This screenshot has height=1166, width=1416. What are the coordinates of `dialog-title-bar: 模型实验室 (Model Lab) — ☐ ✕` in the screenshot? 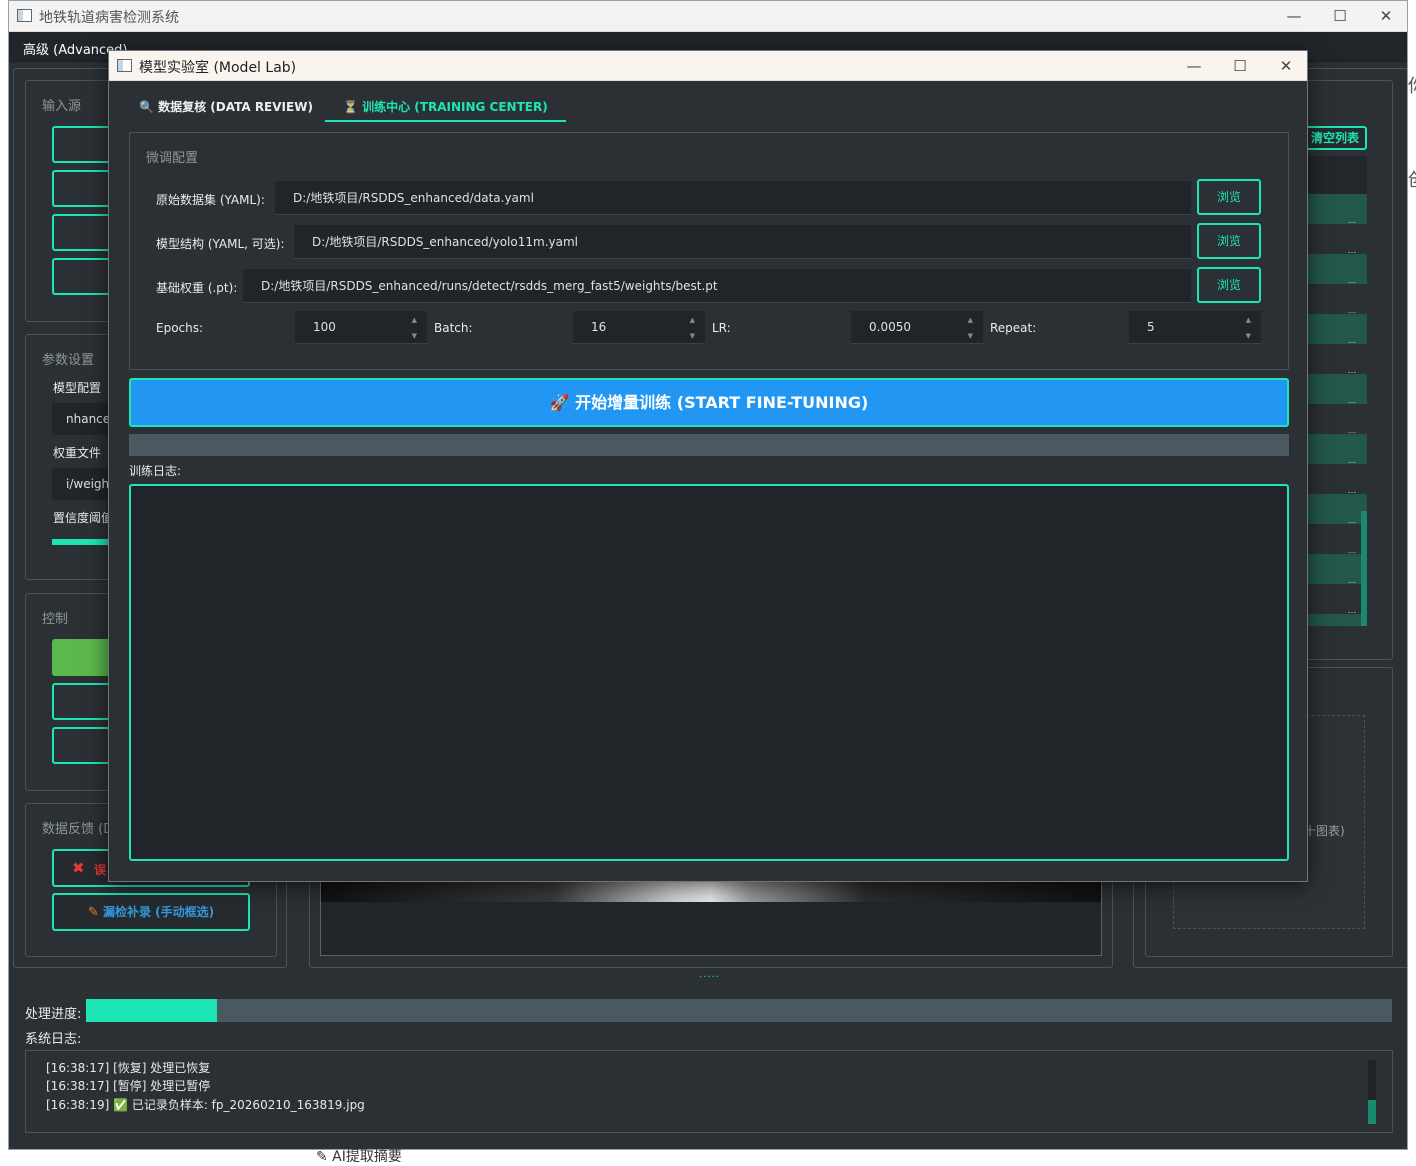 It's located at (708, 66).